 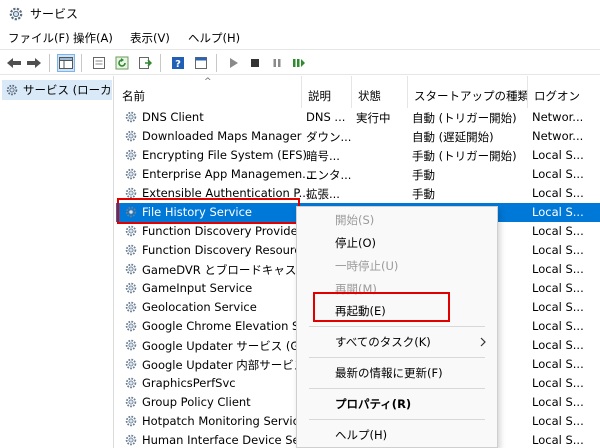 I want to click on forward-arrow-icon, so click(x=34, y=63).